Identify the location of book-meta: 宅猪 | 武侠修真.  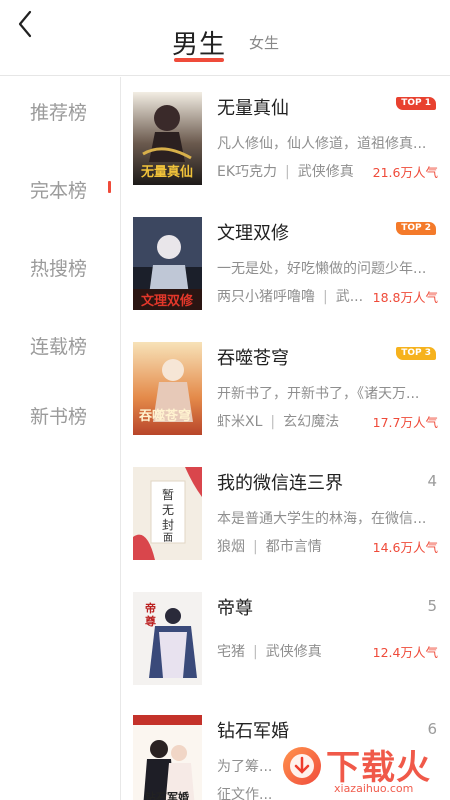
(269, 651).